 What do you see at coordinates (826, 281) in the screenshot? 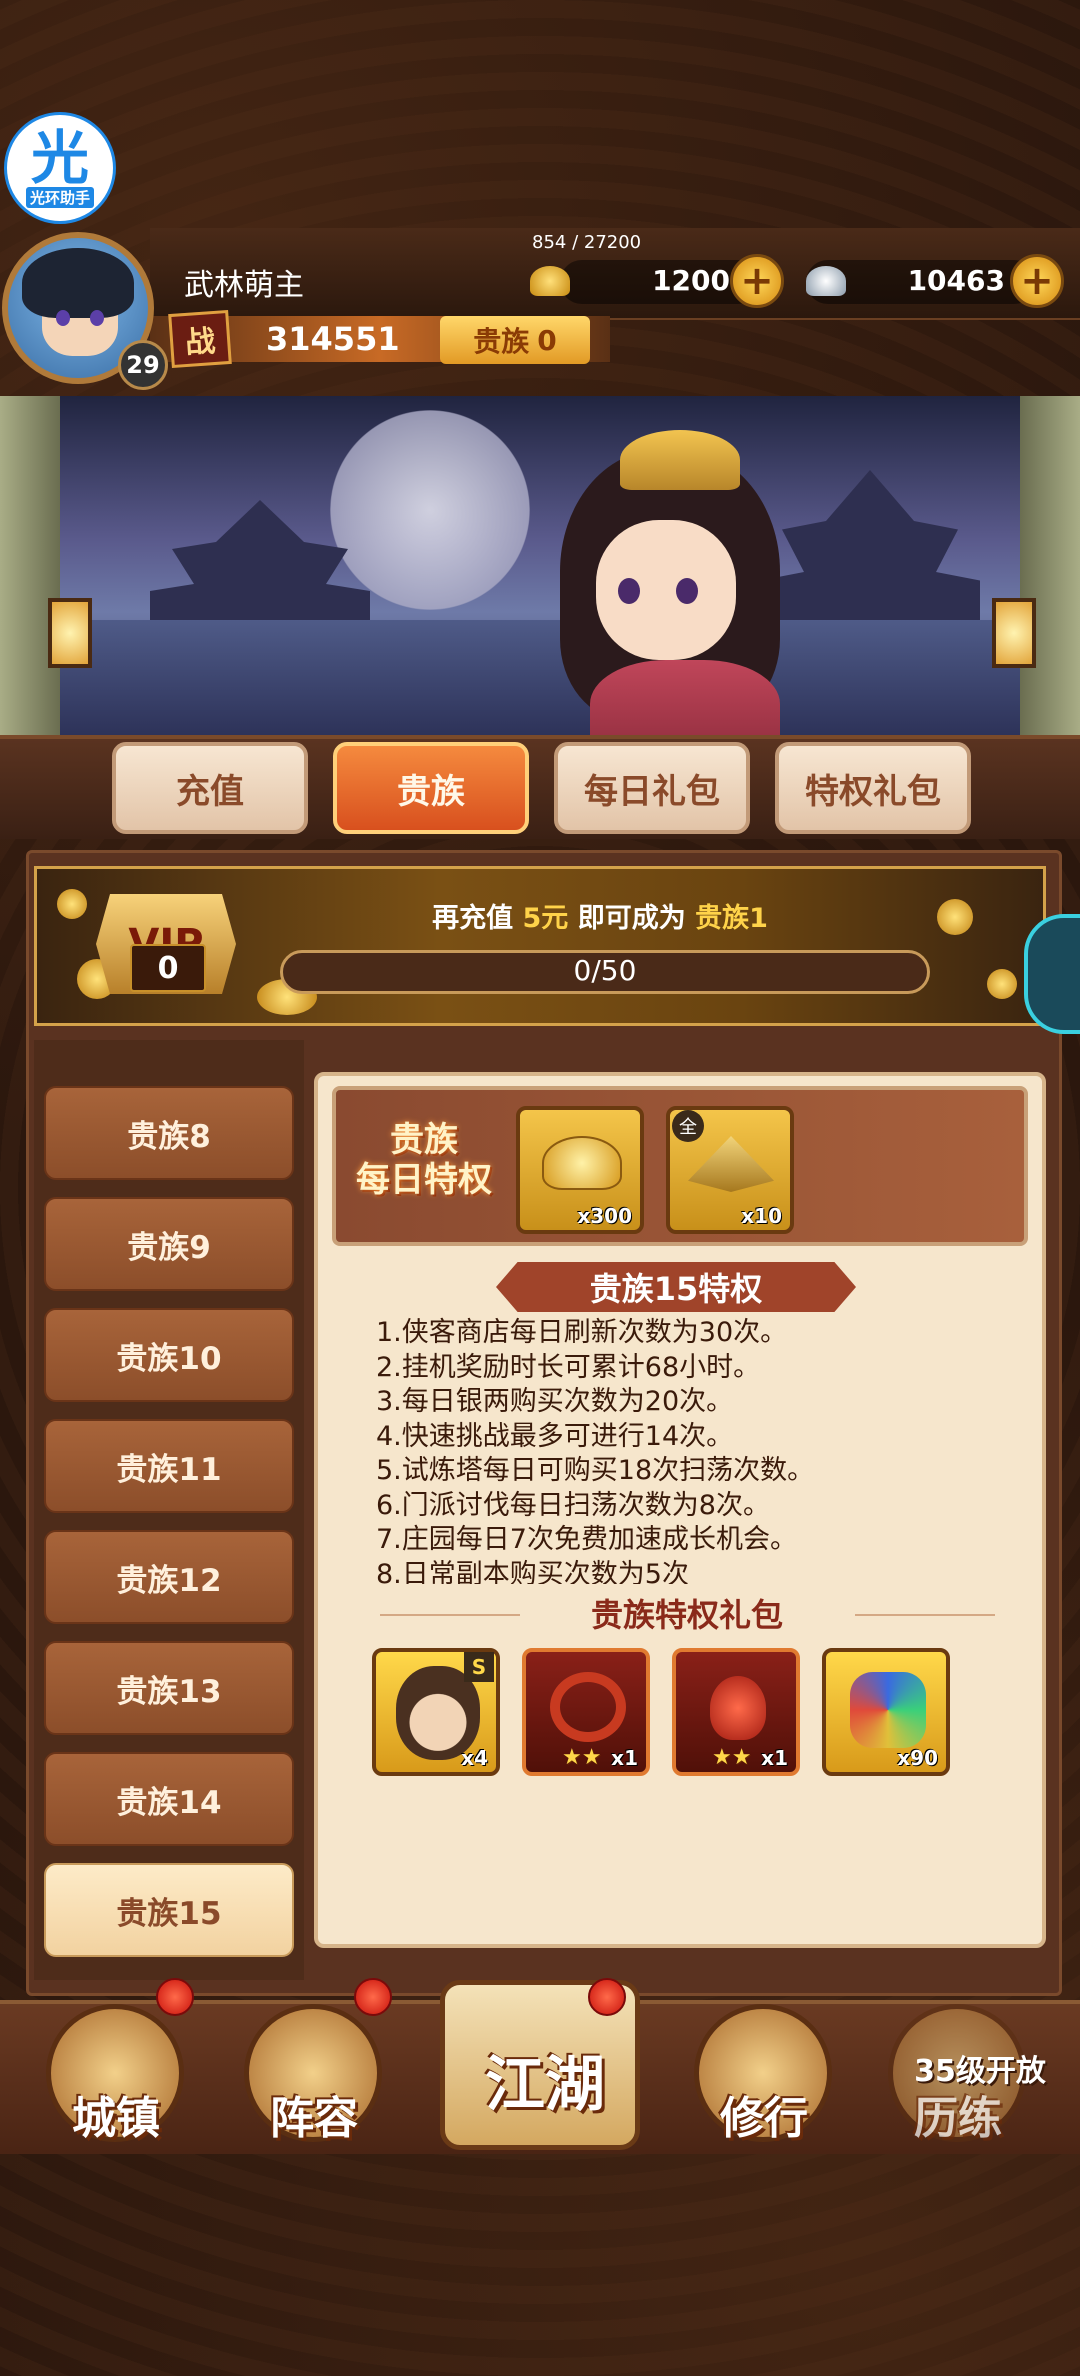
I see `silver-ingot-icon` at bounding box center [826, 281].